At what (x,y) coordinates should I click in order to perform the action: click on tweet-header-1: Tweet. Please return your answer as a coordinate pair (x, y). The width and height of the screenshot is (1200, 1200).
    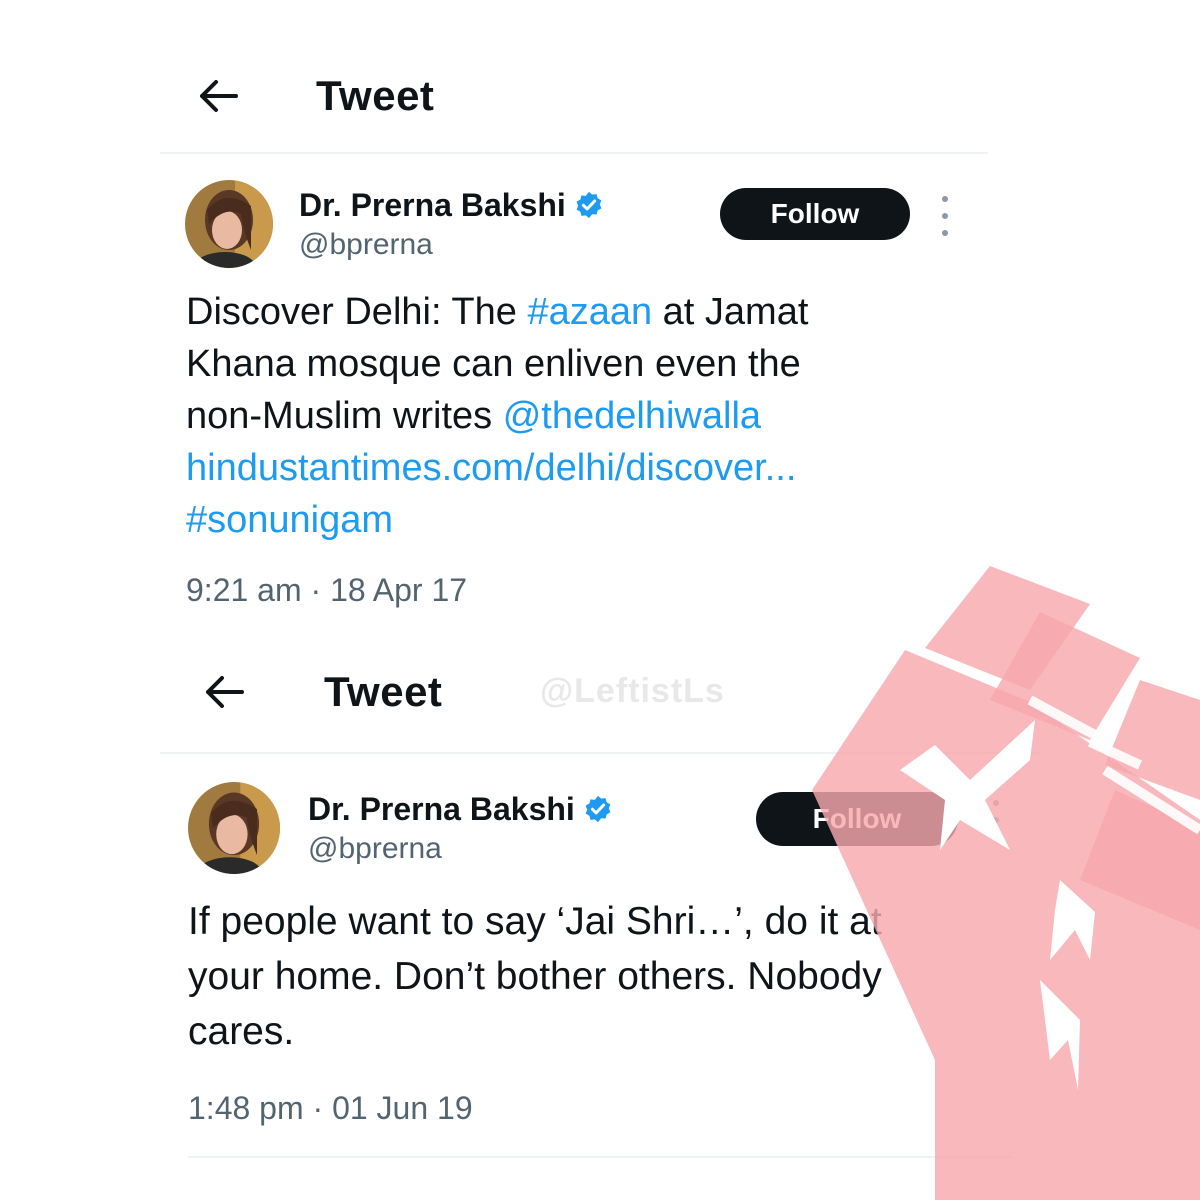
    Looking at the image, I should click on (315, 96).